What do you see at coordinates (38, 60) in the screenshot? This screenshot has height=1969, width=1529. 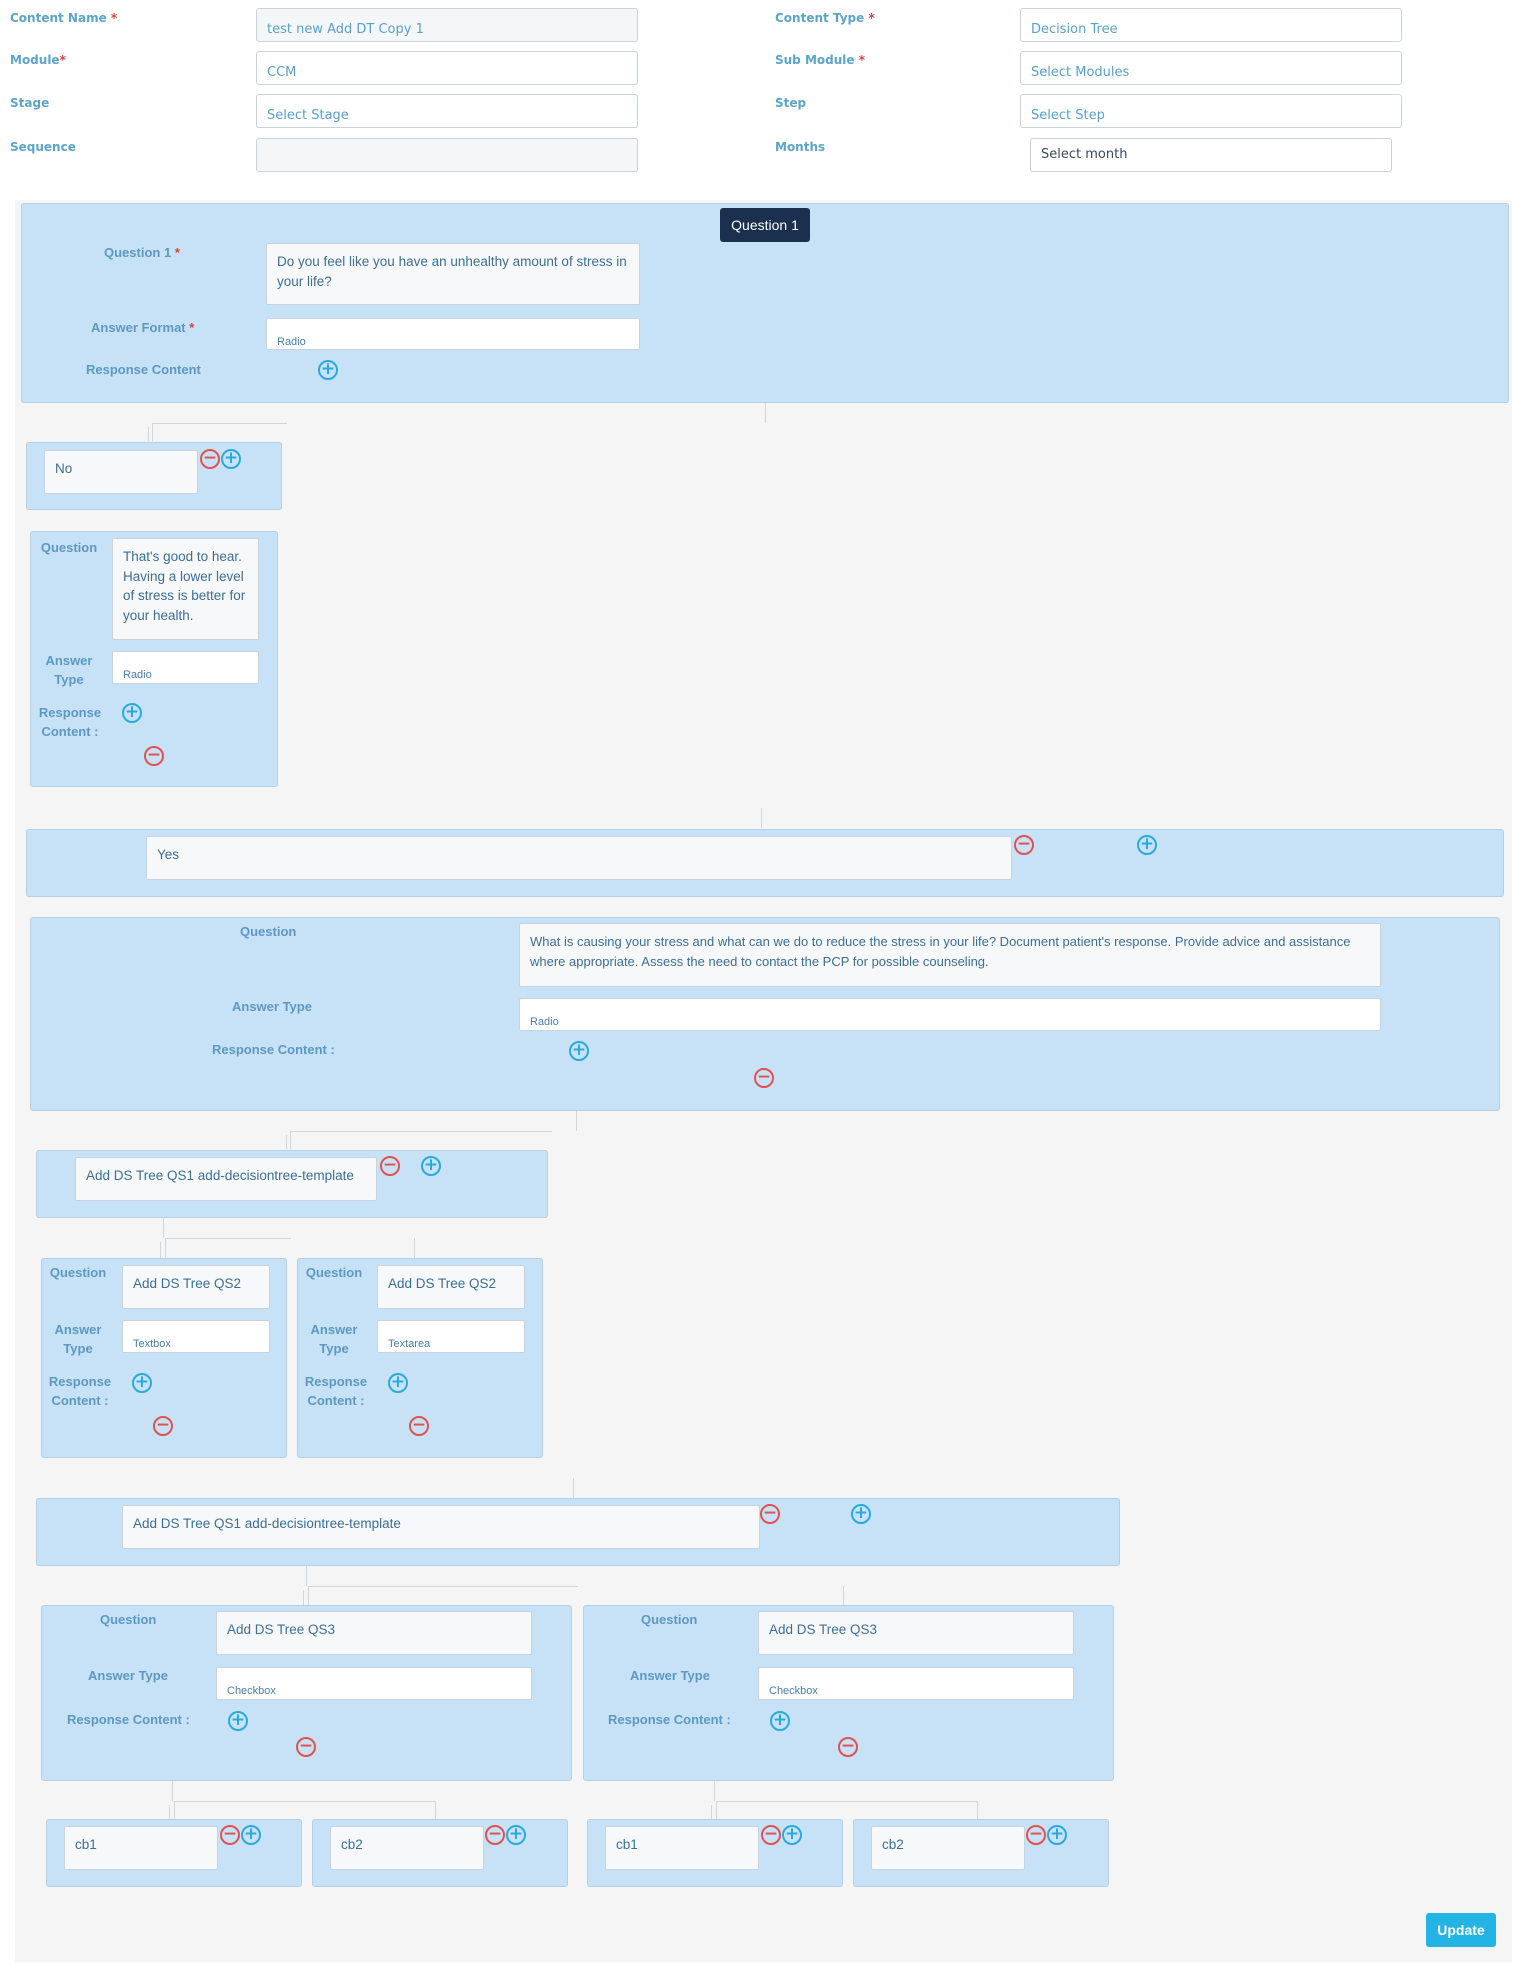 I see `module-label: Module*` at bounding box center [38, 60].